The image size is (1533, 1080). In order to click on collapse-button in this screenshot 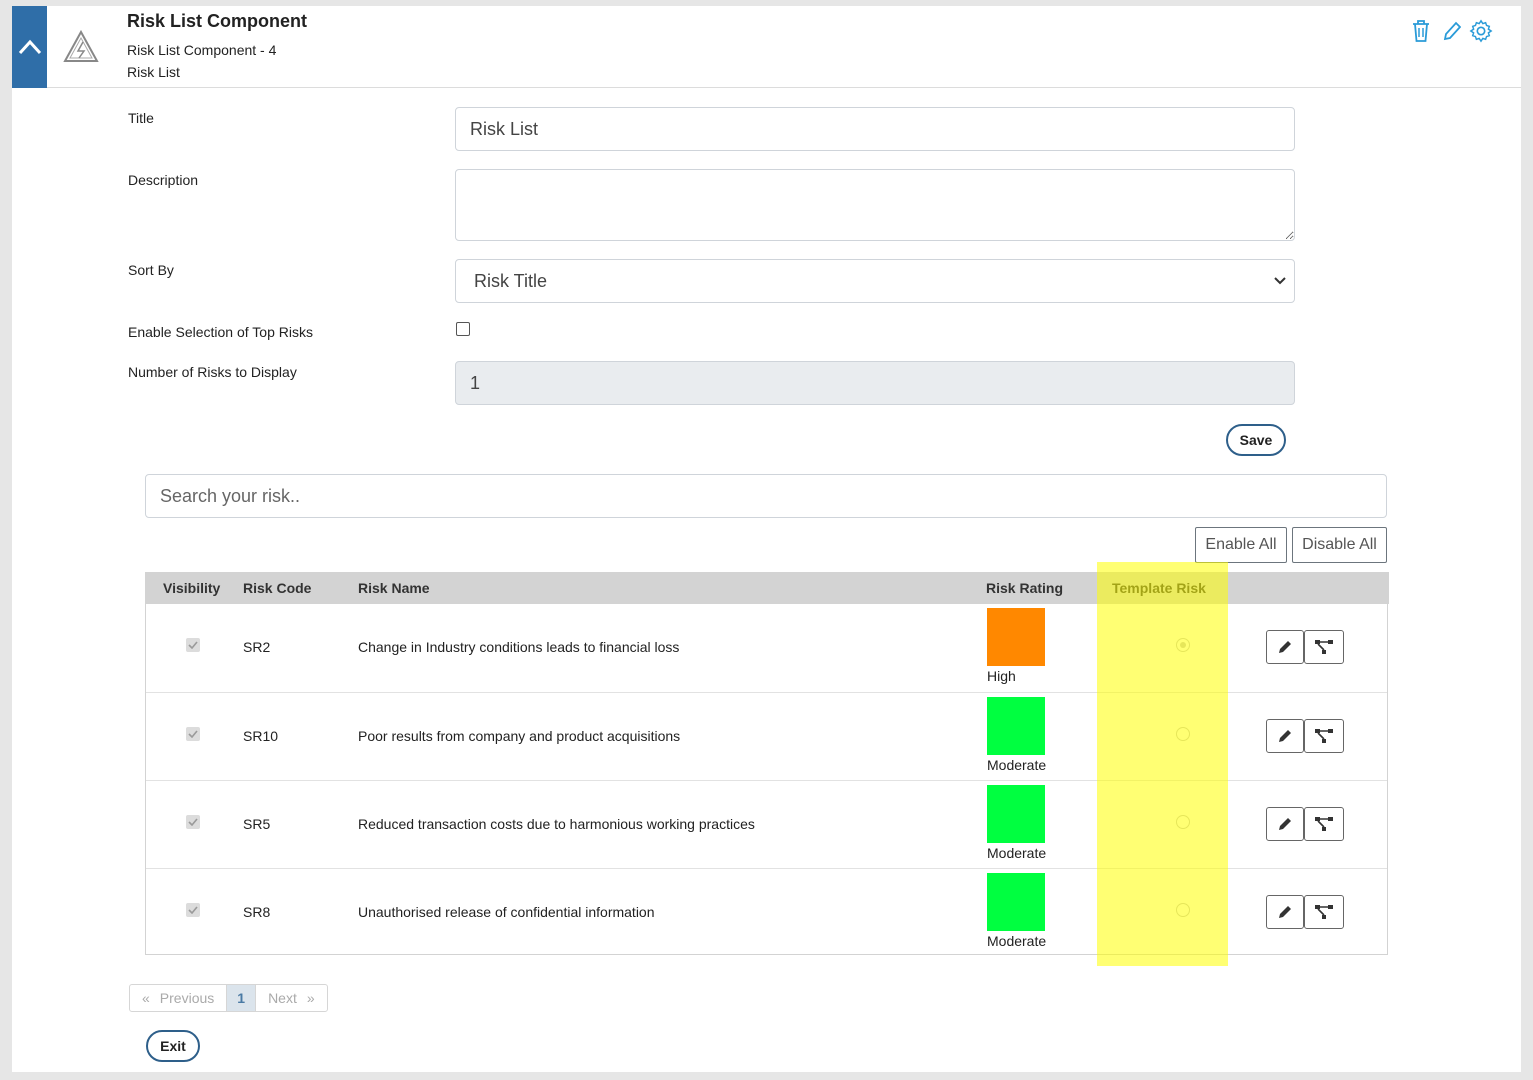, I will do `click(29, 47)`.